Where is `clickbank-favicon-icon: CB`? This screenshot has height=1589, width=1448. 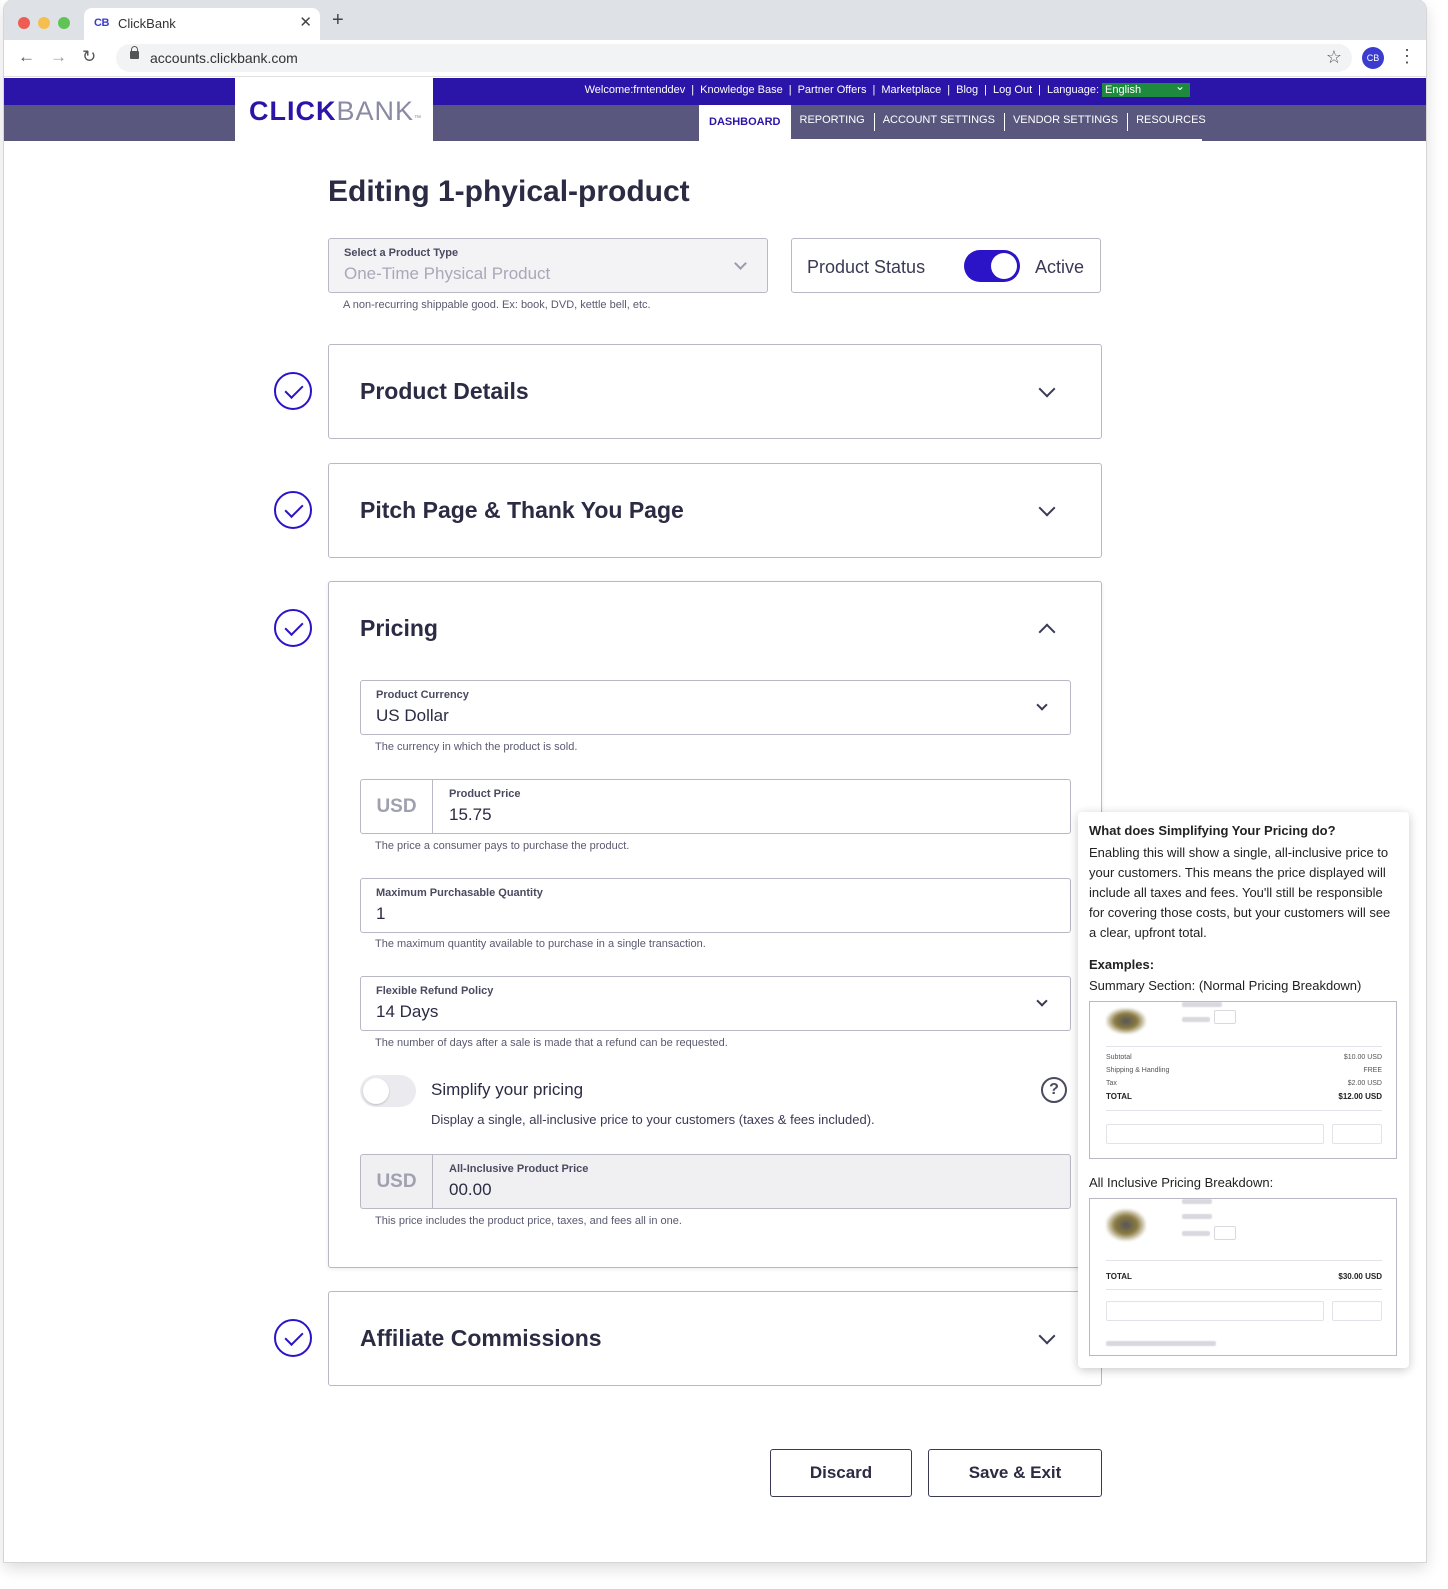 clickbank-favicon-icon: CB is located at coordinates (101, 23).